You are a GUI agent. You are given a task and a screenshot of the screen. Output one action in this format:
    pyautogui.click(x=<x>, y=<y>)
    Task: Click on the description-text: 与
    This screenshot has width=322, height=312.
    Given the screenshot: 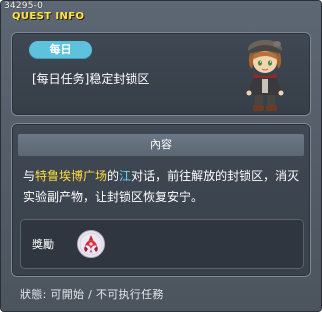 What is the action you would take?
    pyautogui.click(x=29, y=176)
    